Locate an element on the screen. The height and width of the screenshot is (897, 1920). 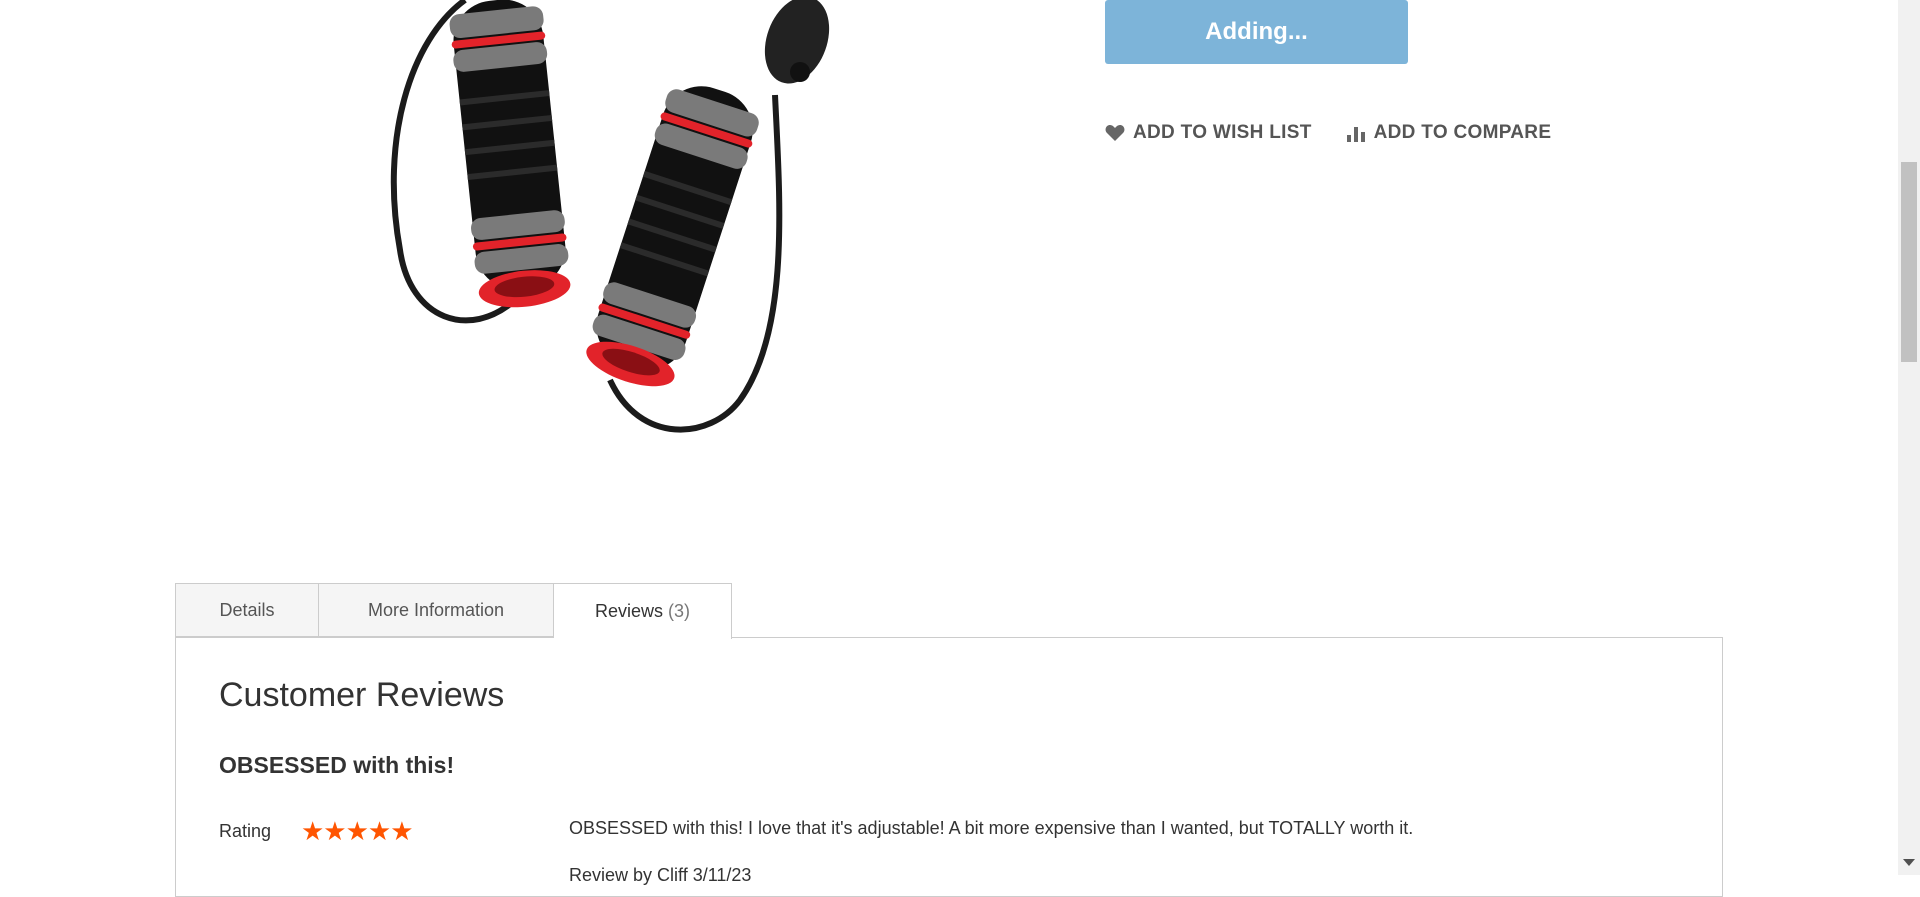
product-social-links: ADD TO WISH LIST ADD TO COMPARE is located at coordinates (1328, 133).